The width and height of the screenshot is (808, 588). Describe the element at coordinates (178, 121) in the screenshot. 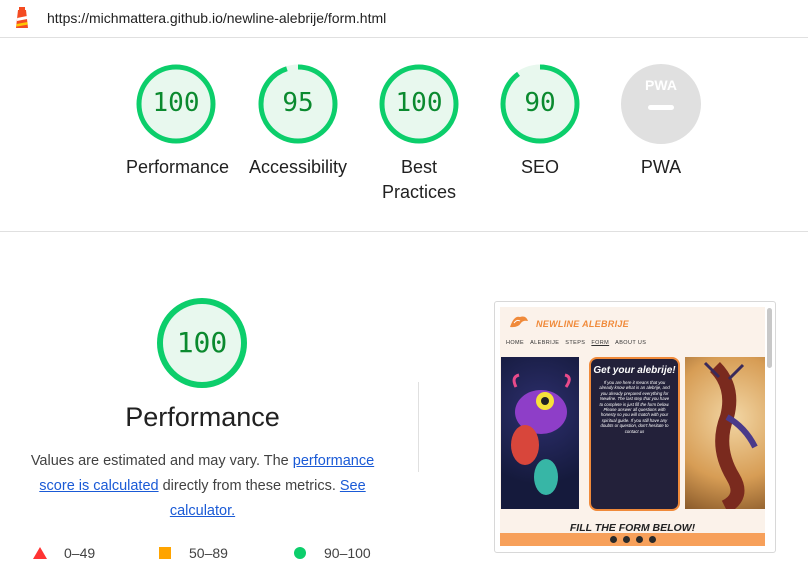

I see `gauge-performance: 100 Performance` at that location.